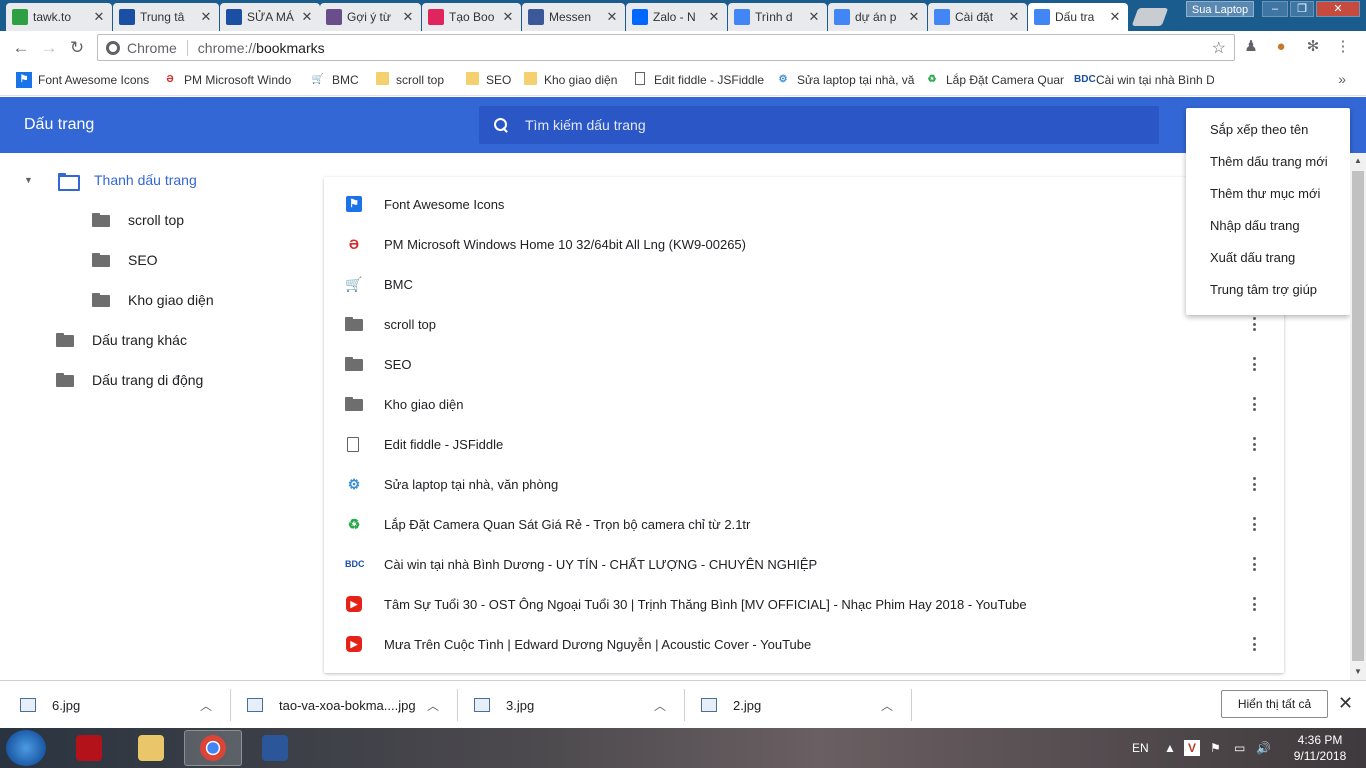  I want to click on bookmark-bar-item: ♻ Lắp Đặt Camera Quan, so click(994, 80).